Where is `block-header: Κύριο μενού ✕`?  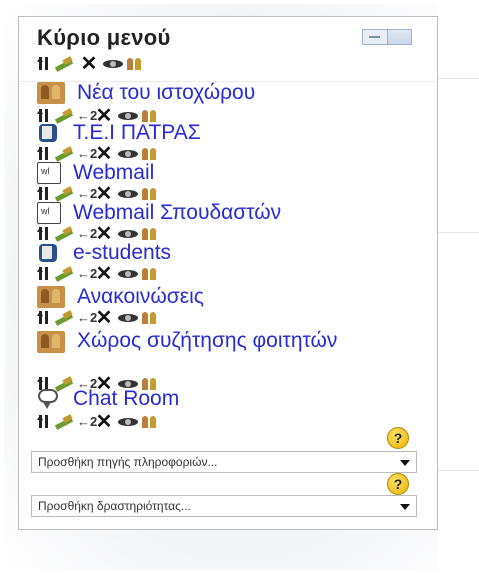 block-header: Κύριο μενού ✕ is located at coordinates (228, 49).